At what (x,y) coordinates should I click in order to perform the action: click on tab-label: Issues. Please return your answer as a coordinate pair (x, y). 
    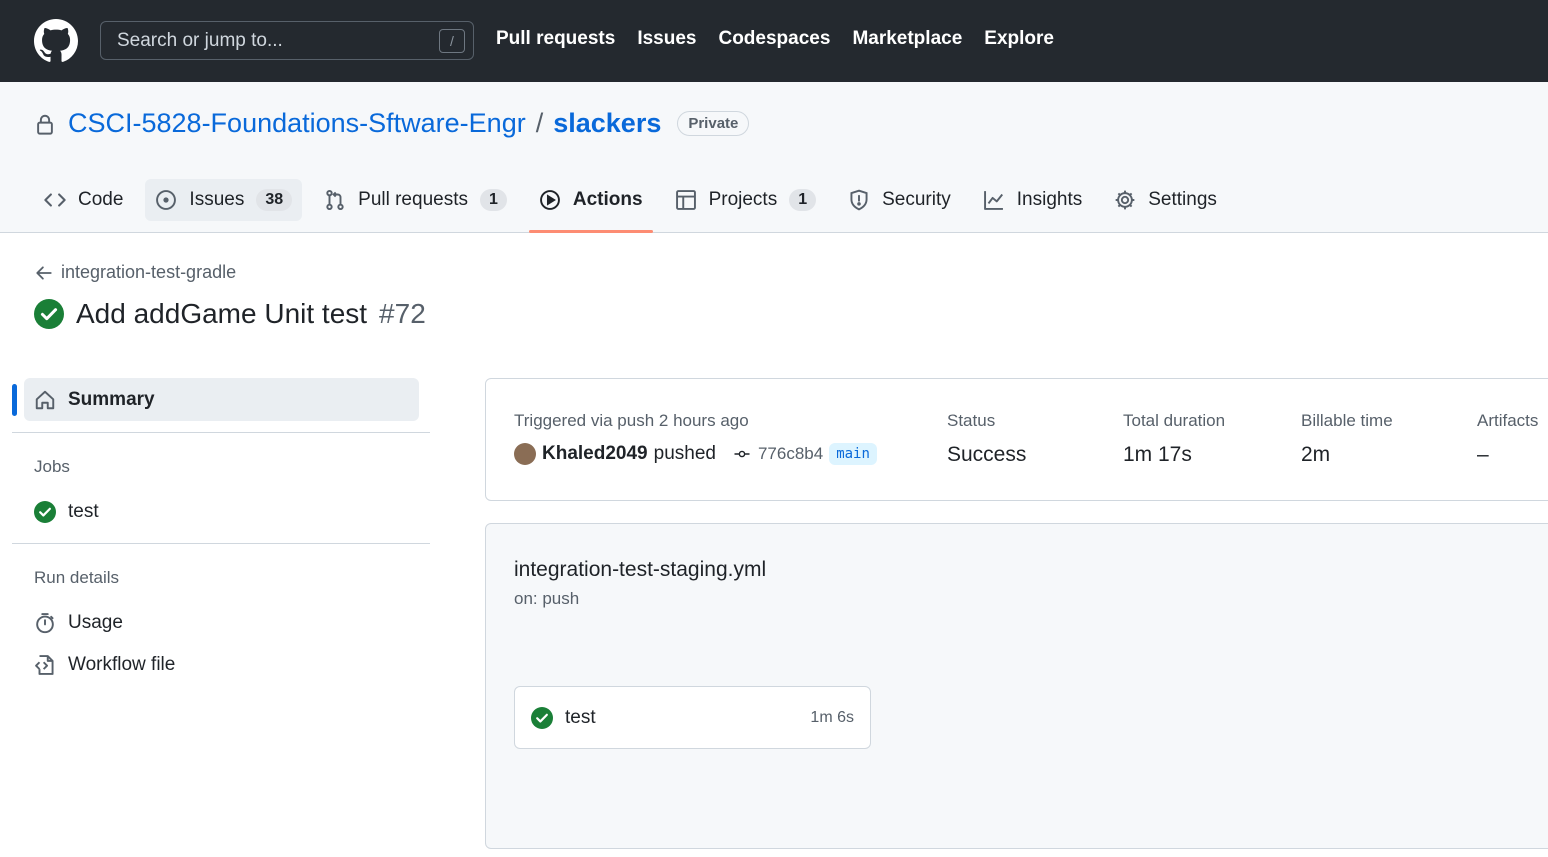
    Looking at the image, I should click on (217, 199).